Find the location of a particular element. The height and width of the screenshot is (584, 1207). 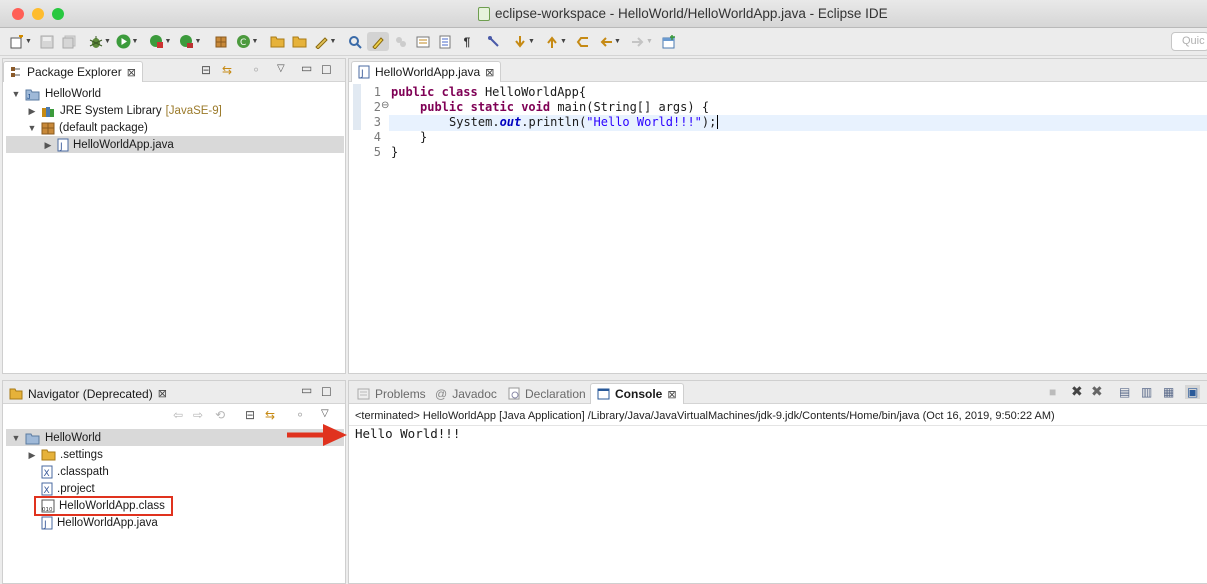

tab-helloworldapp-java: J HelloWorldApp.java ⊠ is located at coordinates (426, 71).